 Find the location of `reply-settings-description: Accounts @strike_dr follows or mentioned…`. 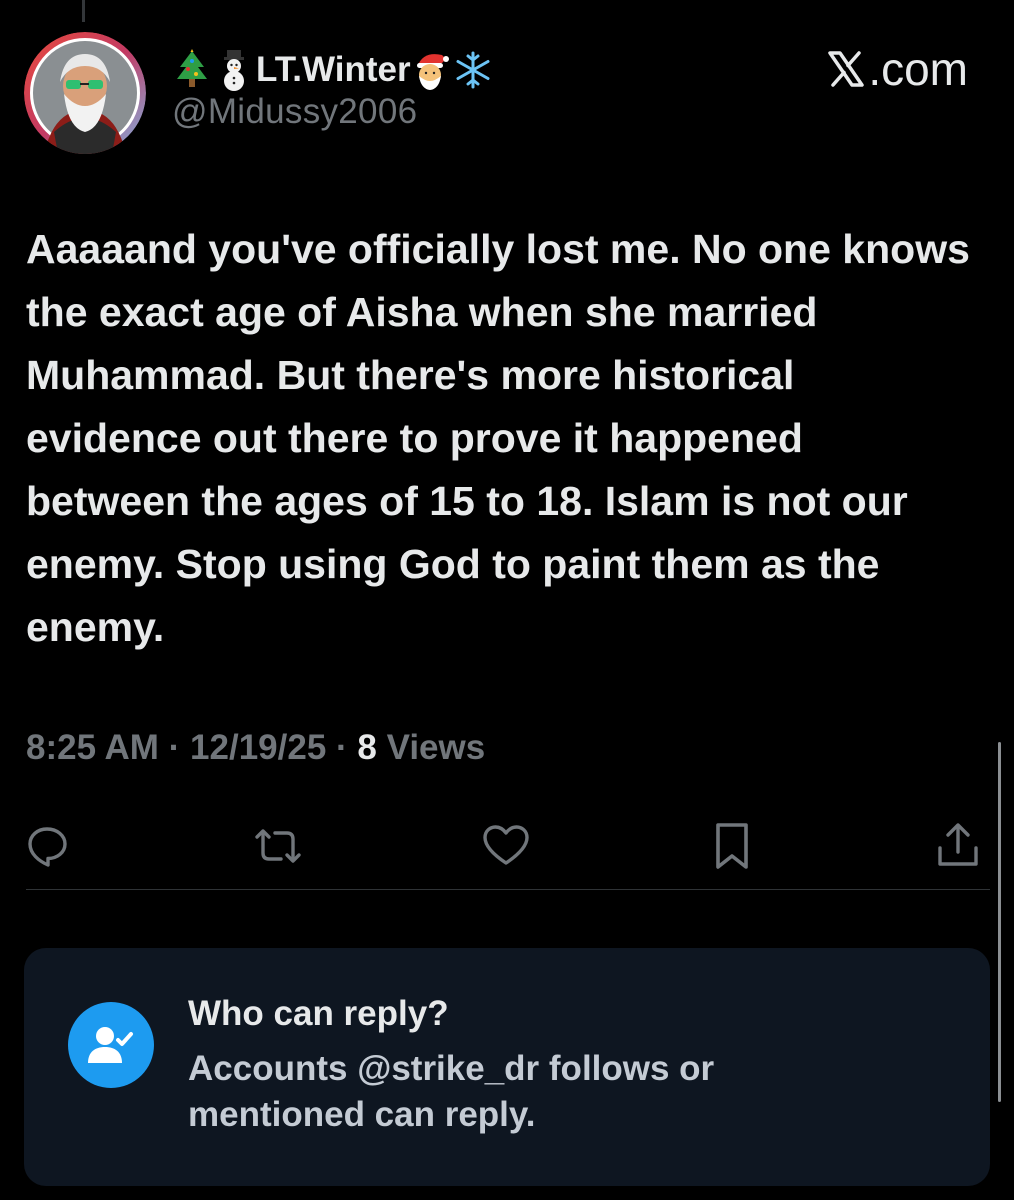

reply-settings-description: Accounts @strike_dr follows or mentioned… is located at coordinates (451, 1091).